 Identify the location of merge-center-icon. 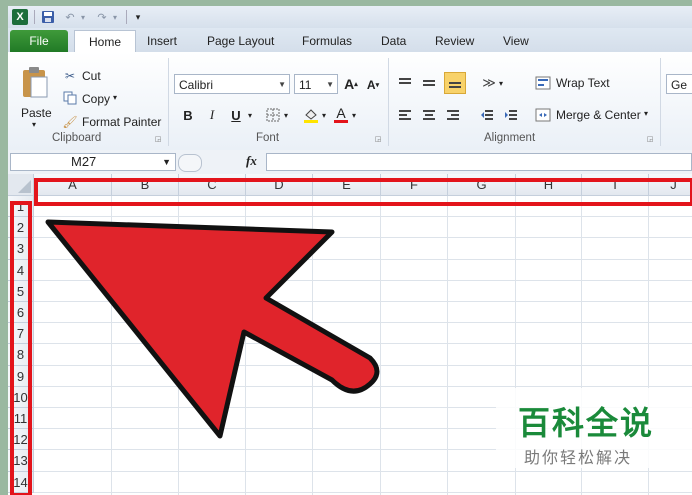
(543, 115).